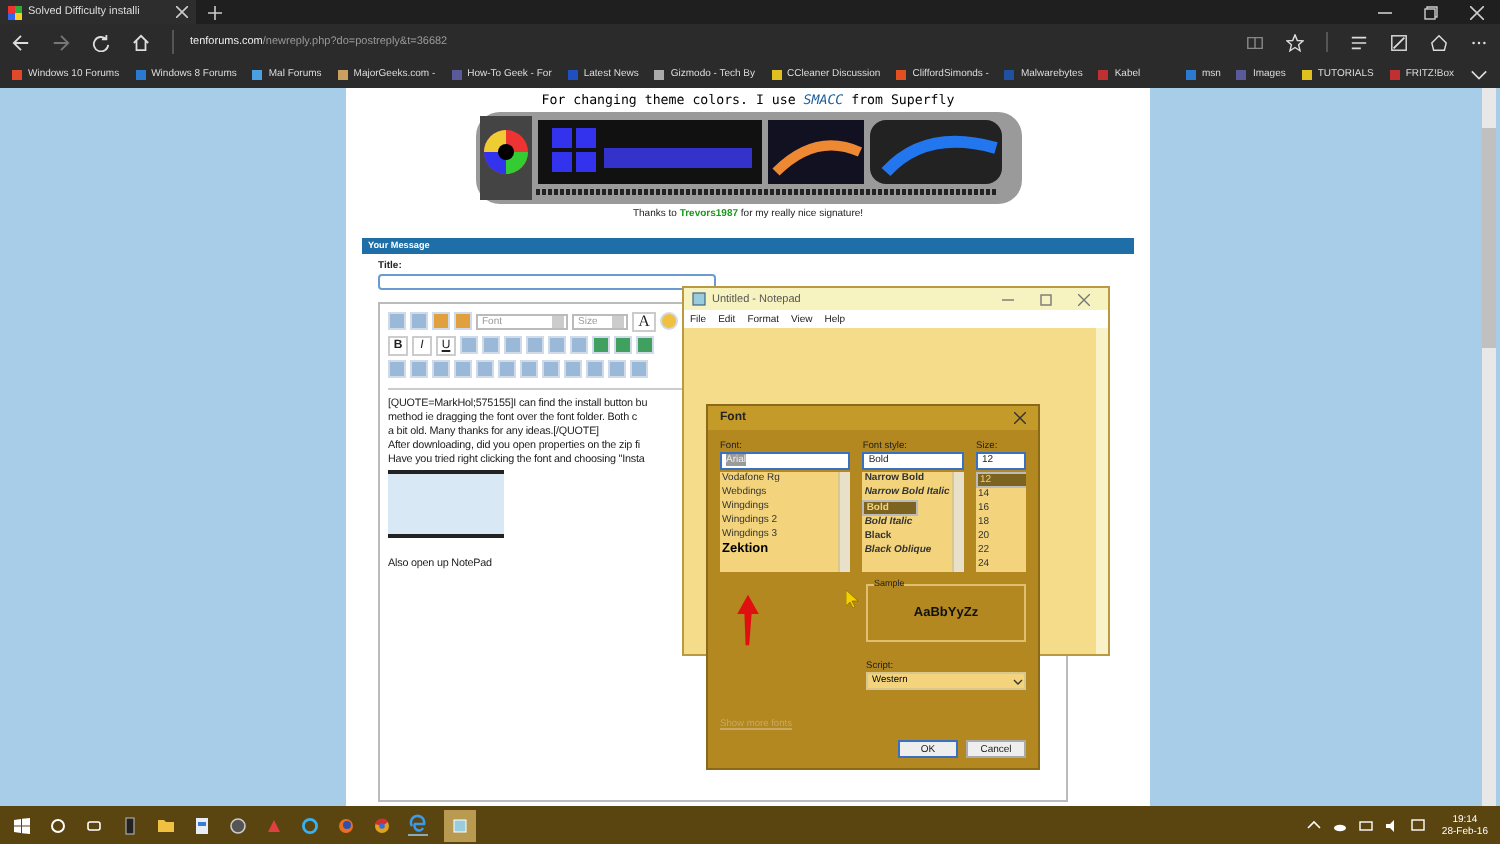 This screenshot has width=1500, height=844. What do you see at coordinates (1439, 42) in the screenshot?
I see `share-icon` at bounding box center [1439, 42].